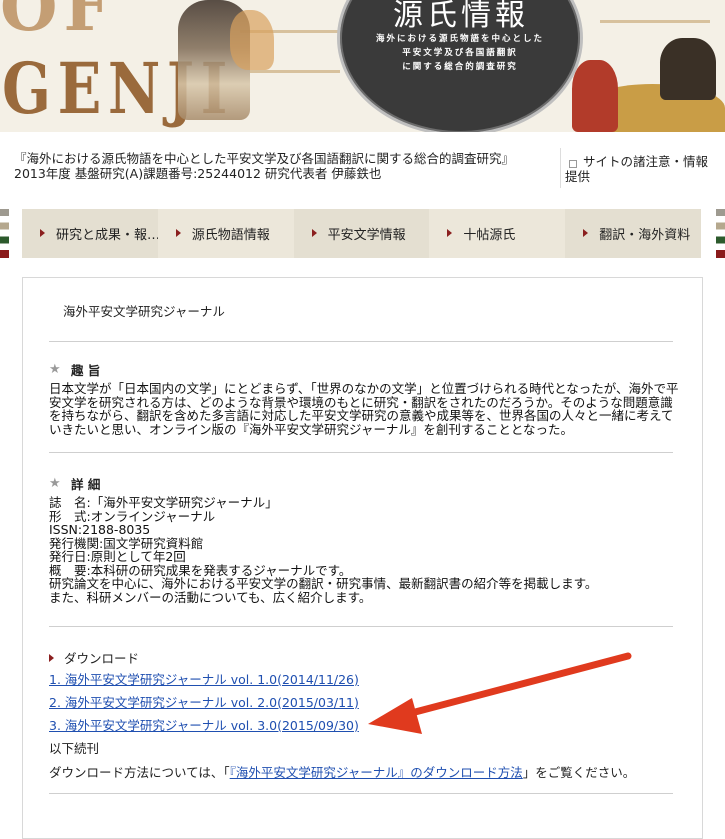 The image size is (725, 839). Describe the element at coordinates (139, 772) in the screenshot. I see `method-note-prefix: ダウンロード方法については、「` at that location.